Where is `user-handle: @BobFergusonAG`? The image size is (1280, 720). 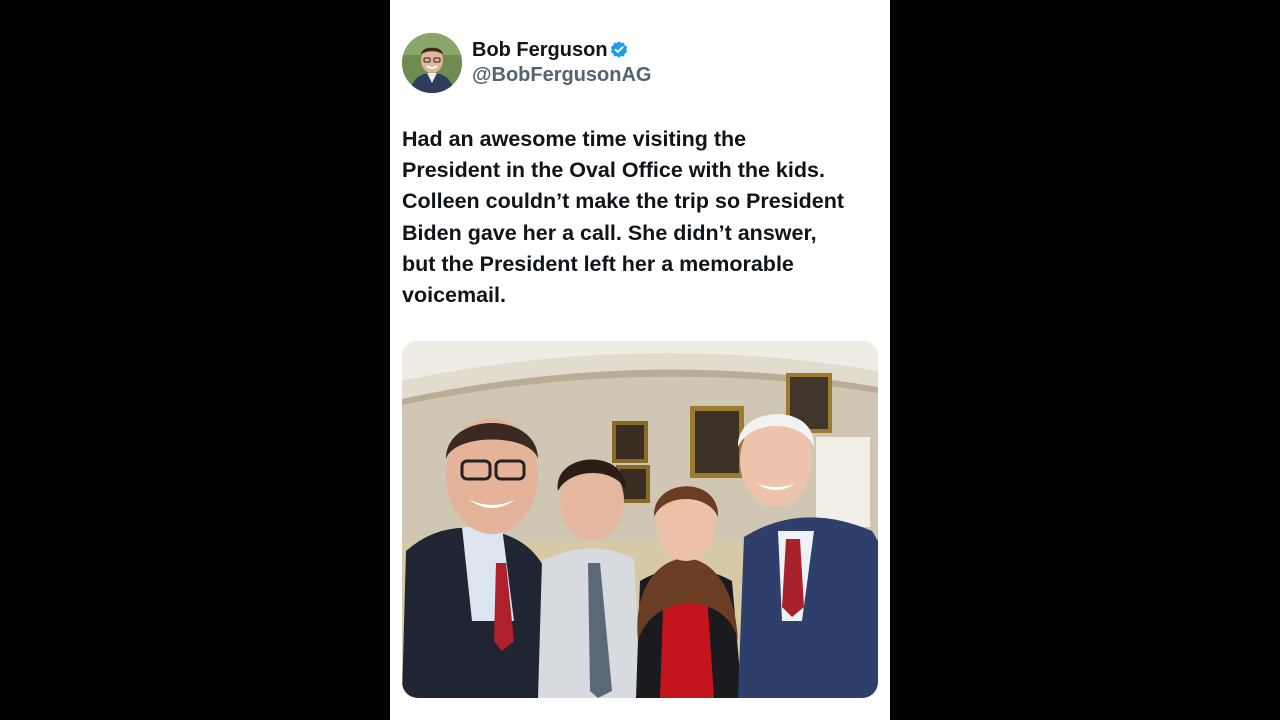 user-handle: @BobFergusonAG is located at coordinates (562, 75).